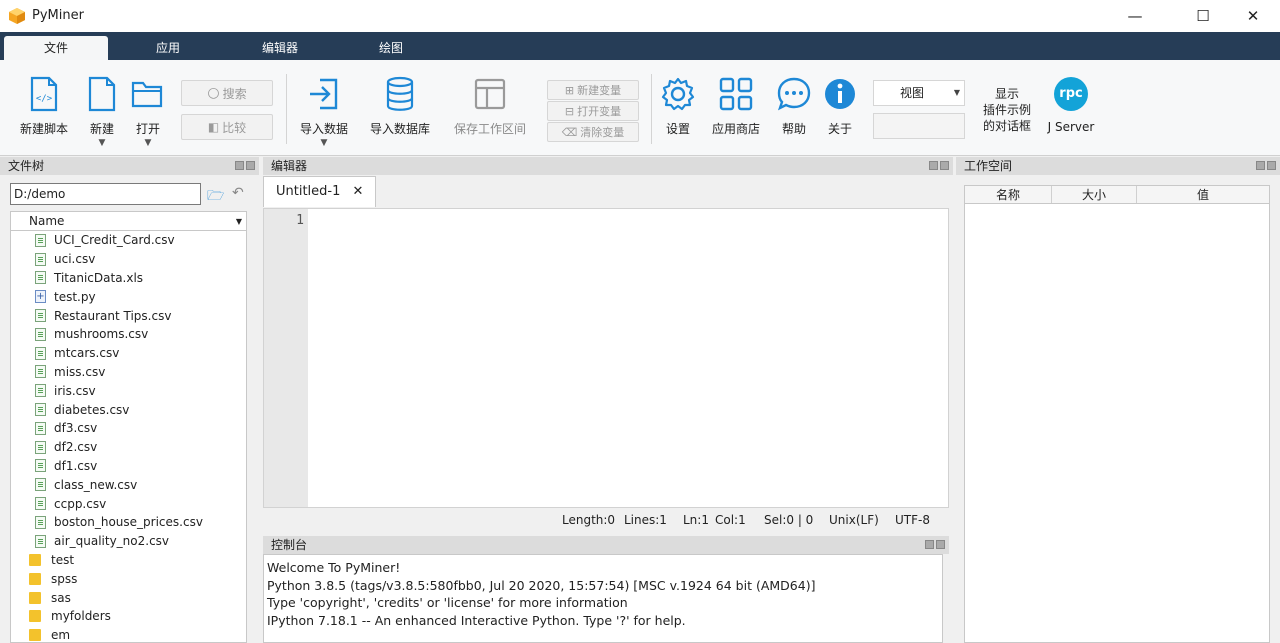 This screenshot has height=643, width=1280. Describe the element at coordinates (490, 108) in the screenshot. I see `save-workspace-button: 保存工作区间` at that location.